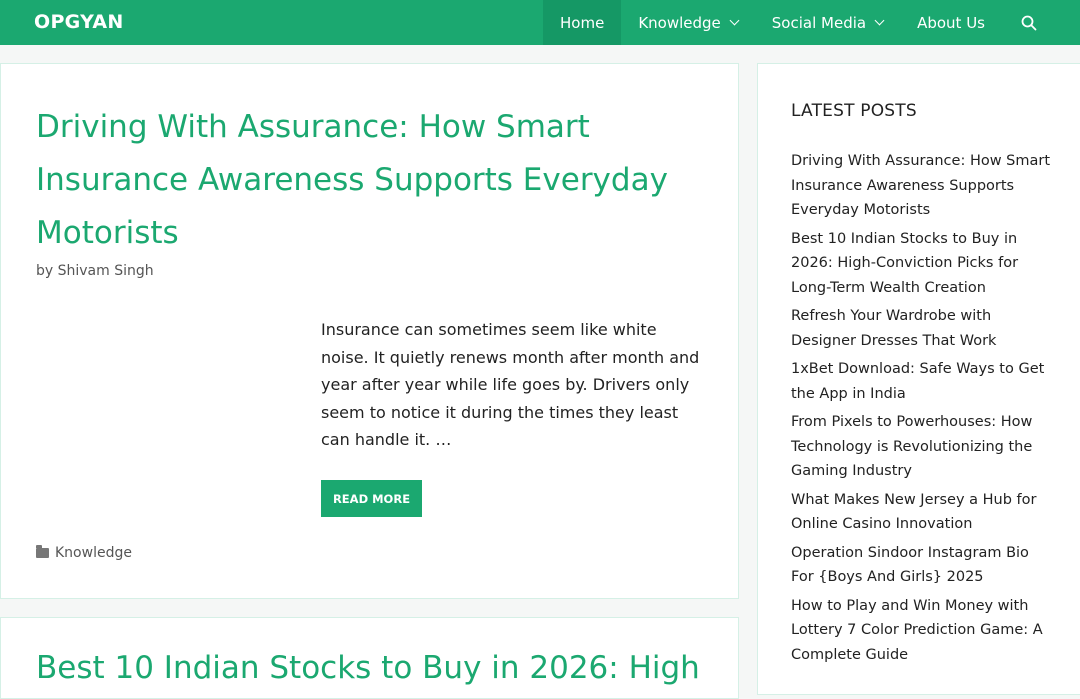 Image resolution: width=1080 pixels, height=699 pixels. I want to click on nav-item-about-us: About Us, so click(951, 22).